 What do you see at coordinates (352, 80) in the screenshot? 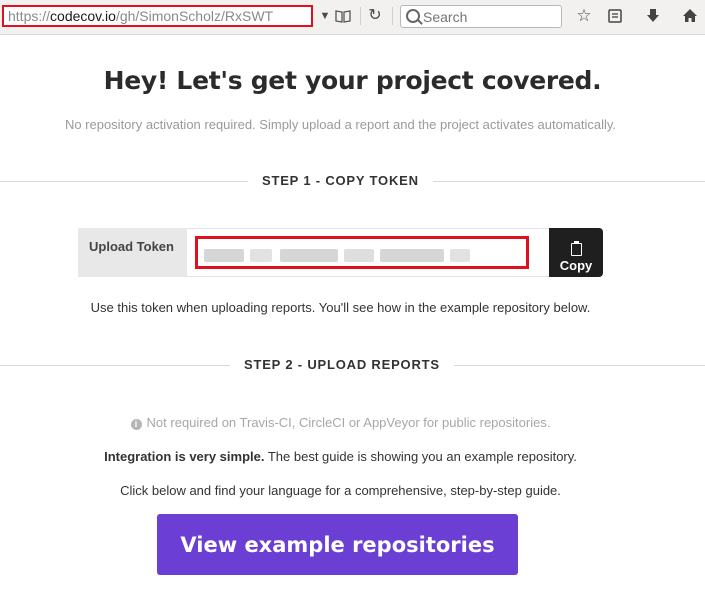
I see `page-title: Hey! Let's get your project covered.` at bounding box center [352, 80].